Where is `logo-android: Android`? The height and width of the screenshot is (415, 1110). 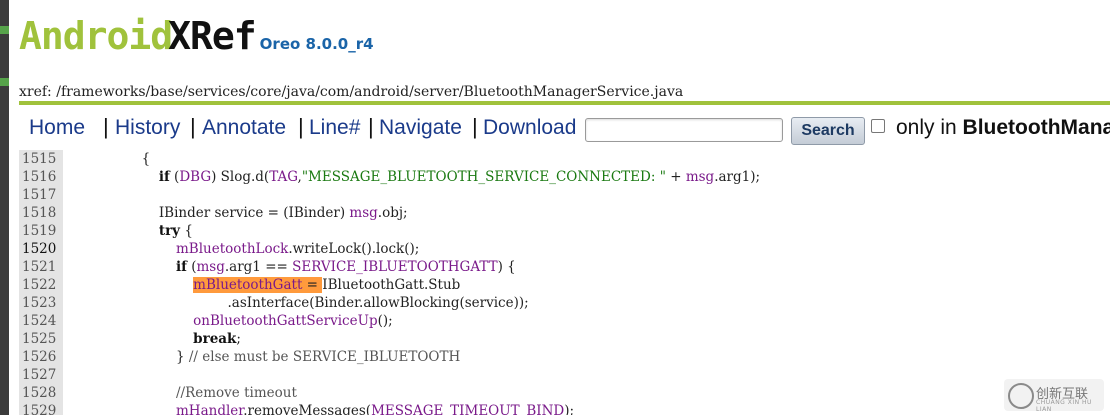 logo-android: Android is located at coordinates (96, 36).